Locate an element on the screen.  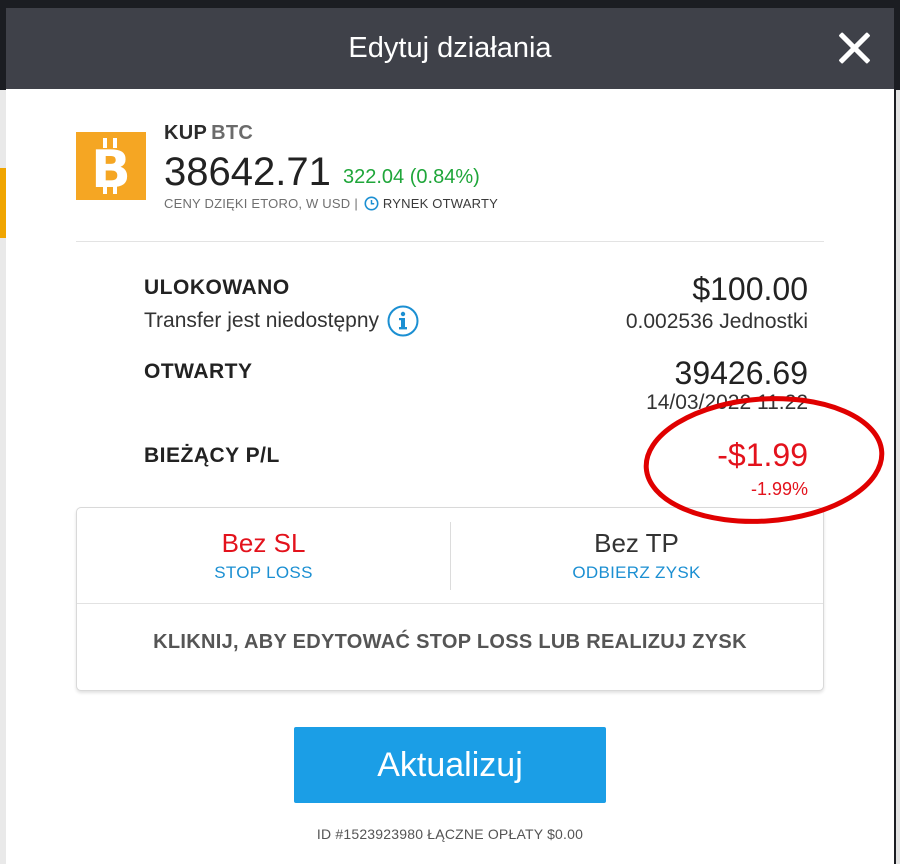
invested-label: ULOKOWANO is located at coordinates (217, 287).